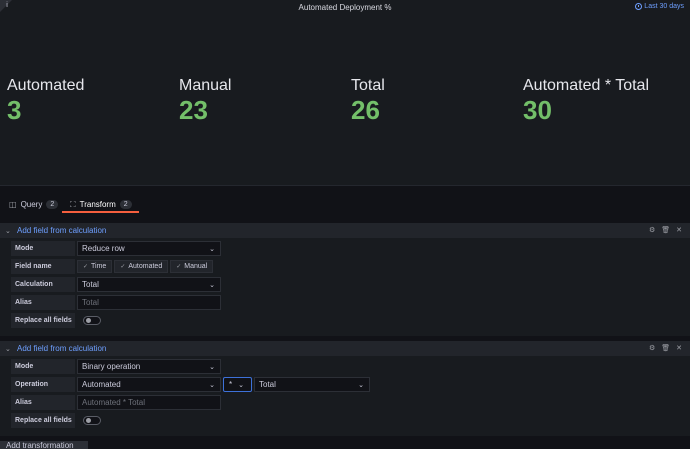  Describe the element at coordinates (43, 266) in the screenshot. I see `field-name-label: Field name` at that location.